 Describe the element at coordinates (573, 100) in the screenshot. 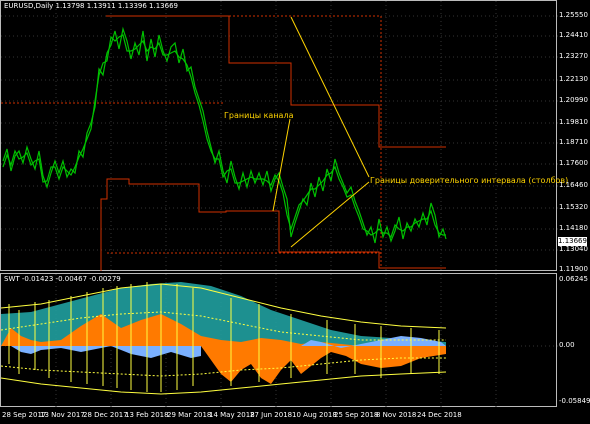

I see `price-tick: 1.20990` at that location.